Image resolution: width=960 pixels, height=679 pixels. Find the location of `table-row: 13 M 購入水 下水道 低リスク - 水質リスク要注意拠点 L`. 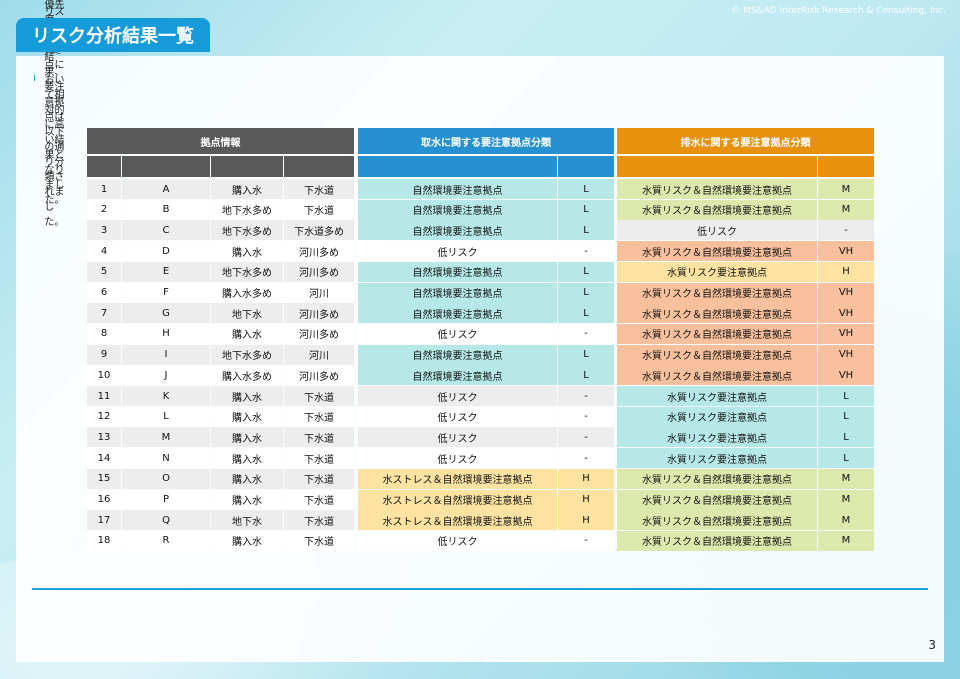

table-row: 13 M 購入水 下水道 低リスク - 水質リスク要注意拠点 L is located at coordinates (480, 437).